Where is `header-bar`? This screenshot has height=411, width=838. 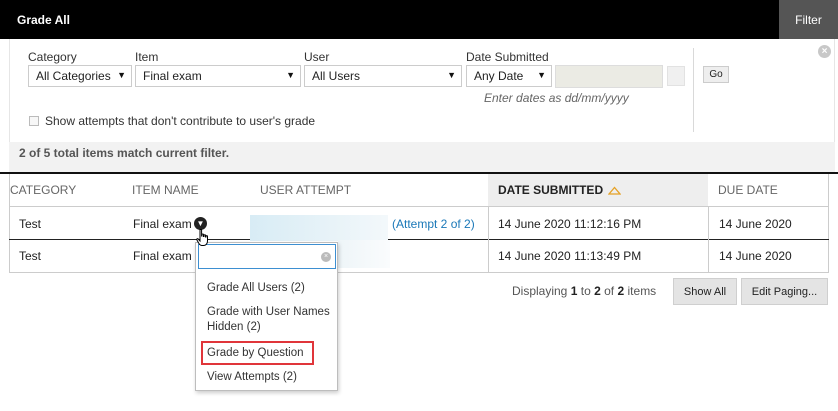
header-bar is located at coordinates (419, 19).